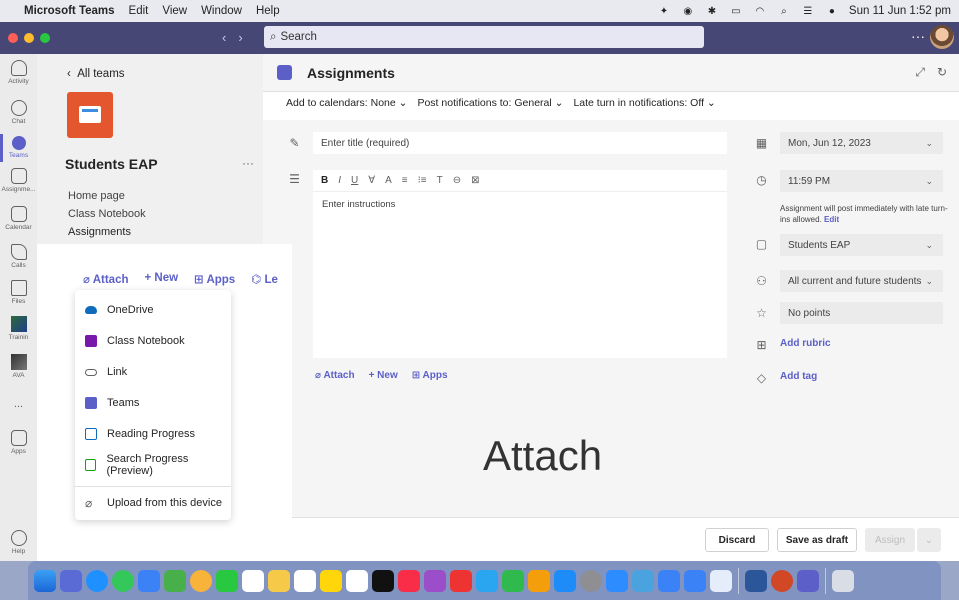 The image size is (959, 600). Describe the element at coordinates (490, 103) in the screenshot. I see `notification-option-dropdown: Post notifications to: General ⌄` at that location.